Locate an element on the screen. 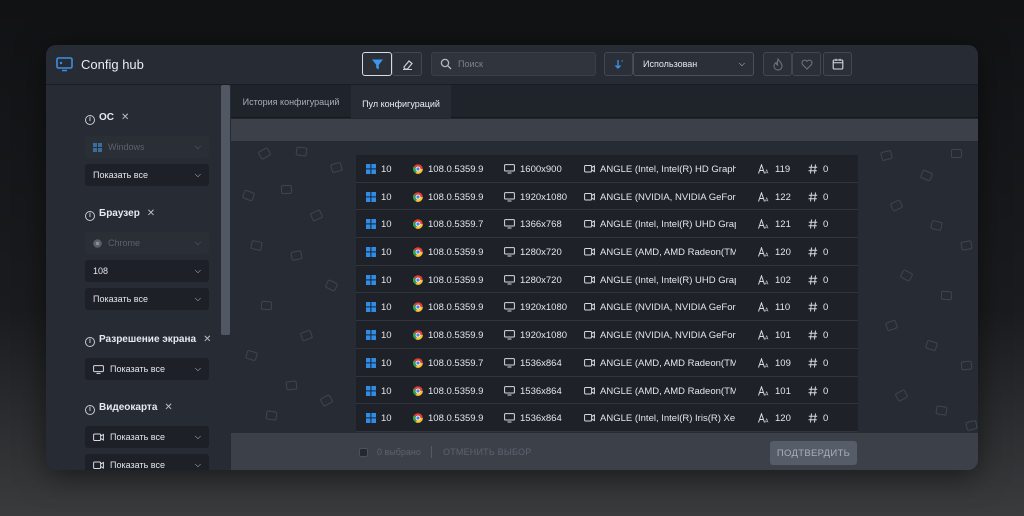  clear-filter-button is located at coordinates (407, 64).